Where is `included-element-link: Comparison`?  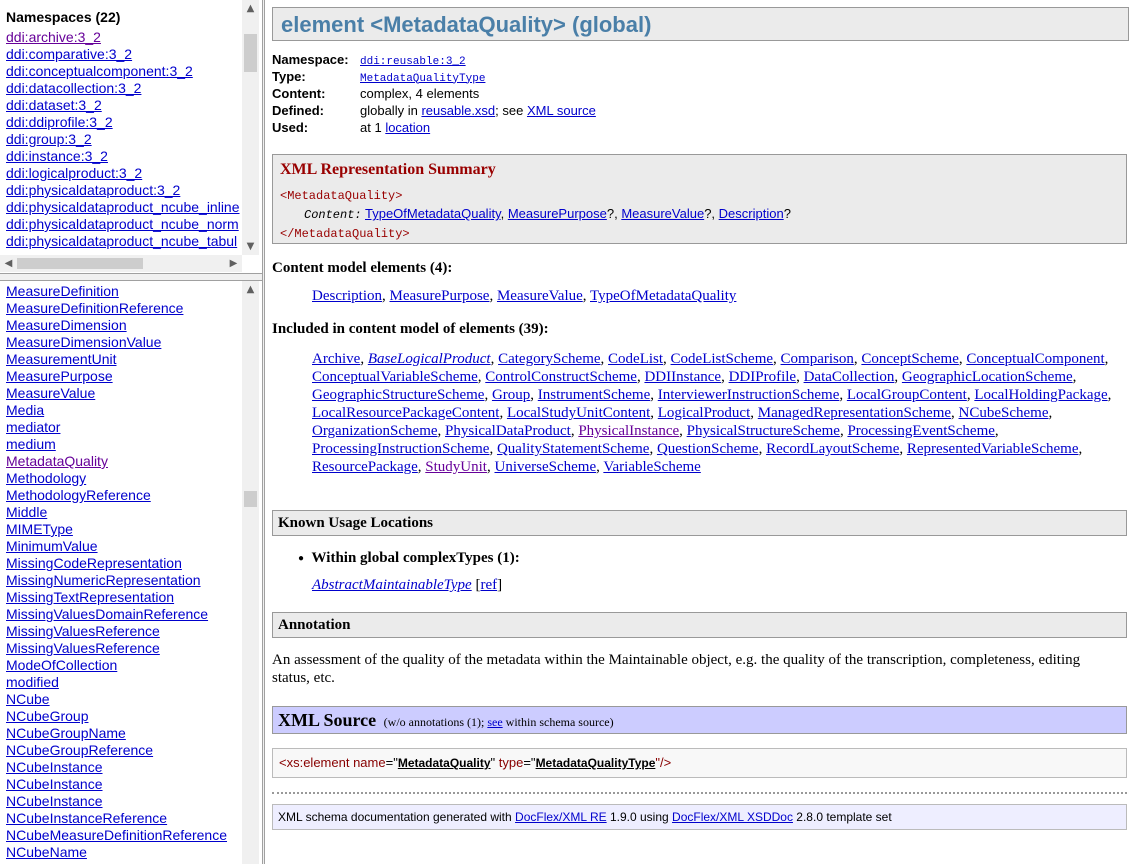 included-element-link: Comparison is located at coordinates (817, 359).